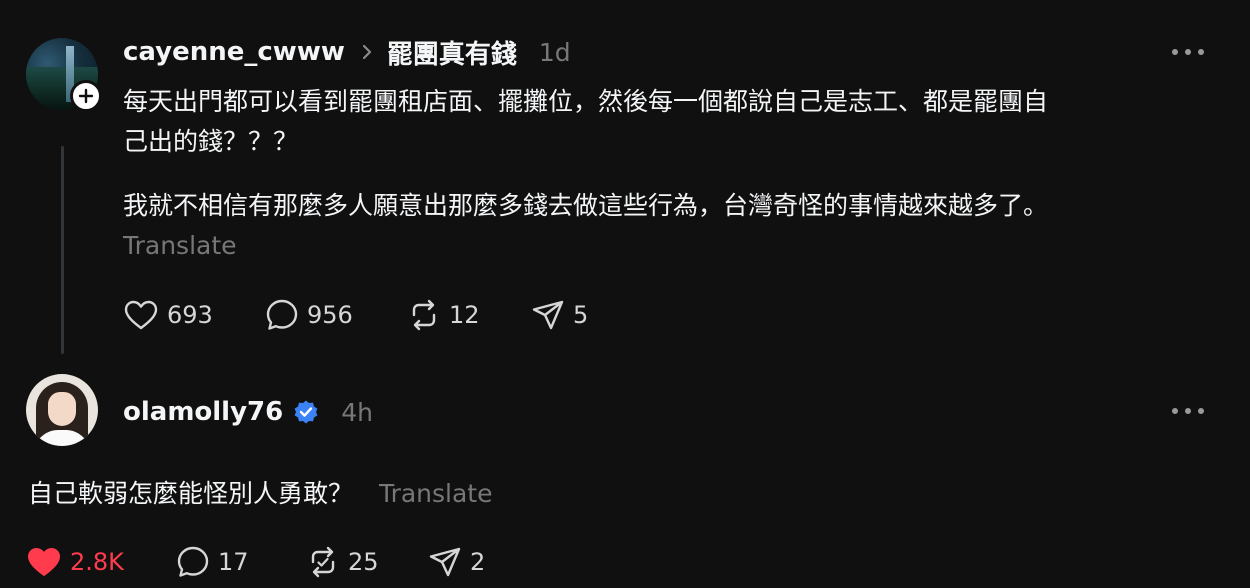 Image resolution: width=1250 pixels, height=588 pixels. I want to click on post-text-line1: 每天出門都可以看到罷團租店面、擺攤位，然後每一個都說自己是志工、都是罷團自, so click(586, 101).